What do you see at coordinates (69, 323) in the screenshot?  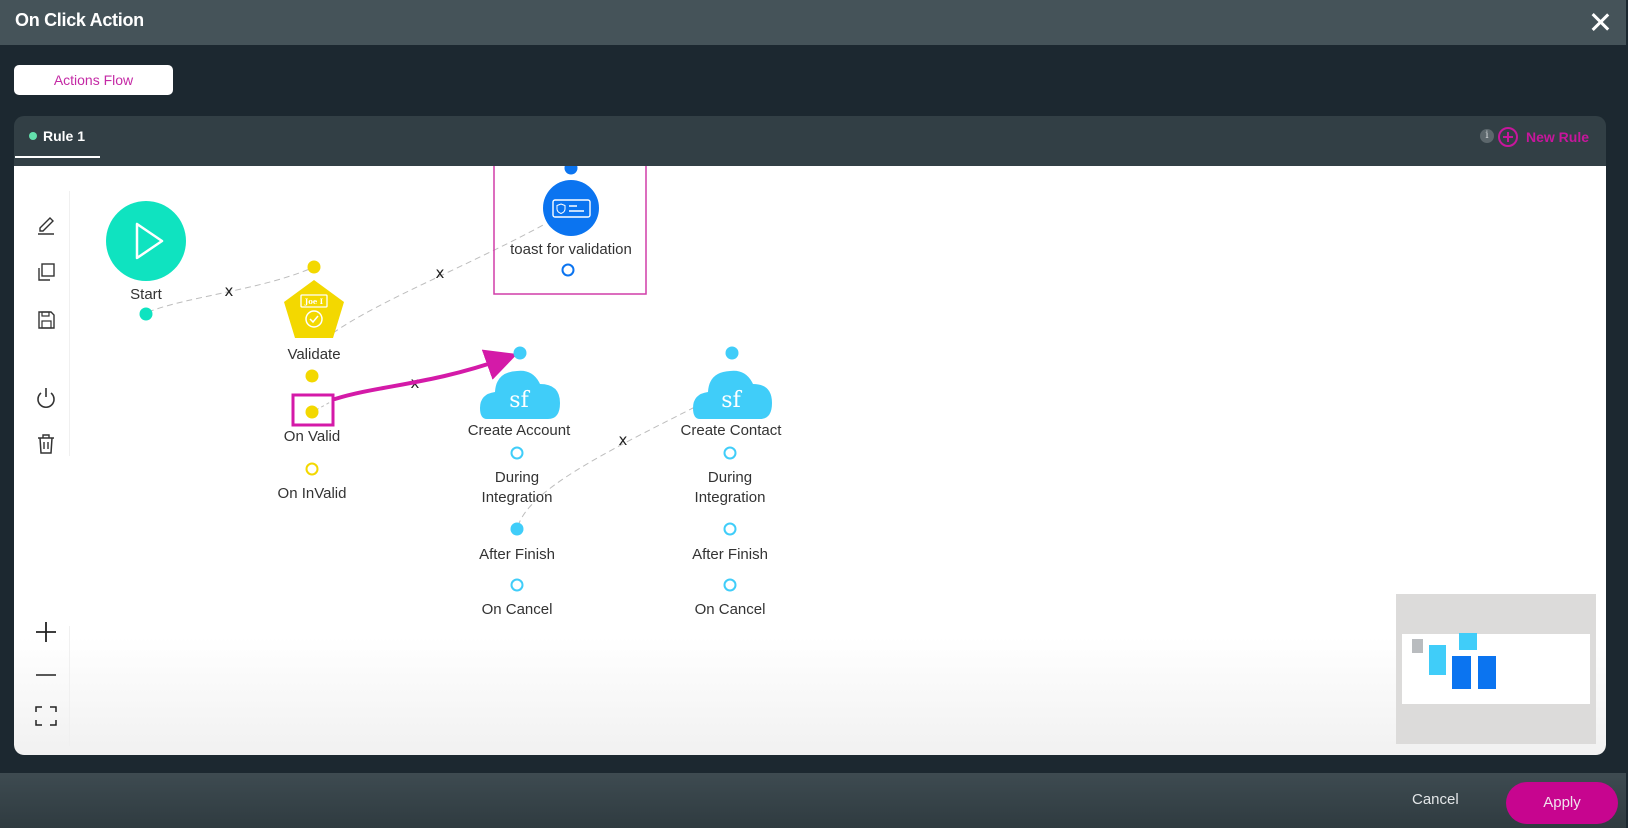 I see `toolbar-divider` at bounding box center [69, 323].